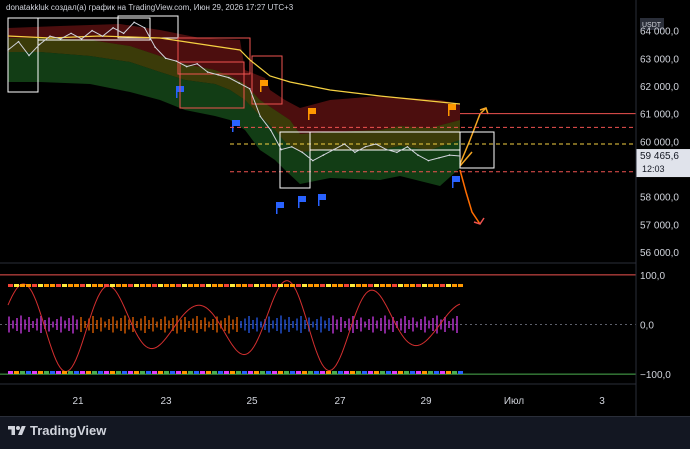 Image resolution: width=690 pixels, height=449 pixels. Describe the element at coordinates (655, 375) in the screenshot. I see `oscillator-tick-label: −100,0` at that location.